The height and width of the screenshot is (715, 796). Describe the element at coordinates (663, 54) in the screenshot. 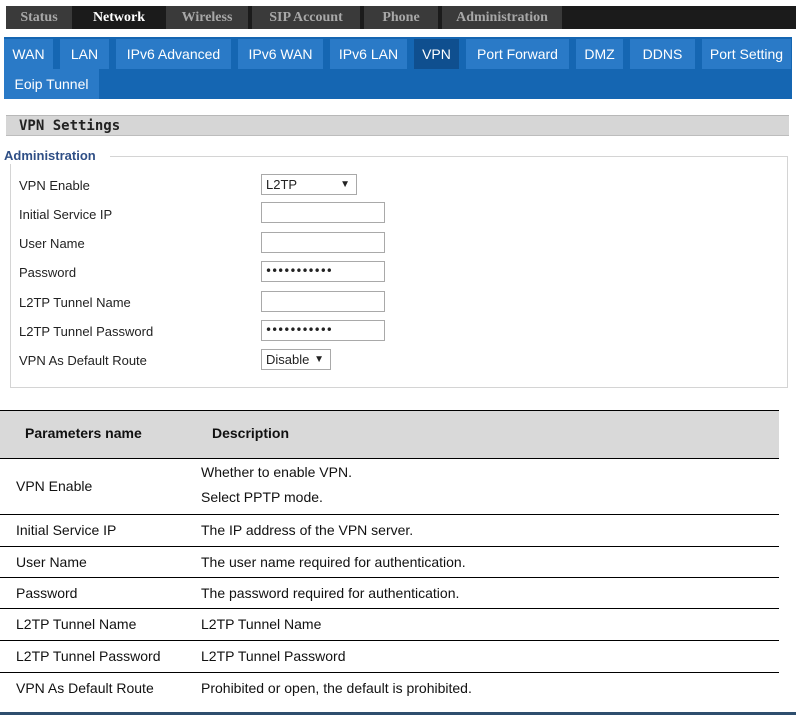

I see `subtab-ddns: DDNS` at that location.